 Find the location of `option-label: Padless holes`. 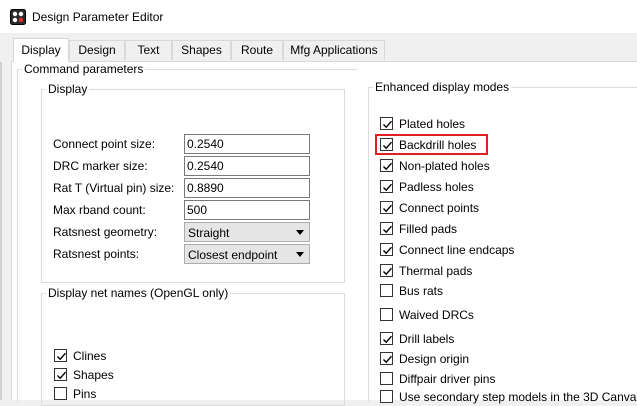

option-label: Padless holes is located at coordinates (436, 187).